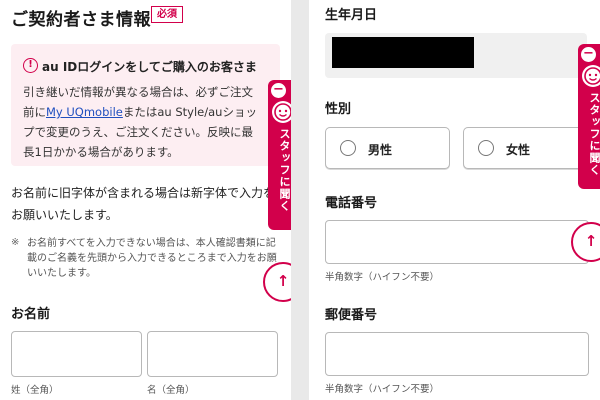 This screenshot has width=600, height=400. What do you see at coordinates (171, 390) in the screenshot?
I see `first-name-hint: 名（全角）` at bounding box center [171, 390].